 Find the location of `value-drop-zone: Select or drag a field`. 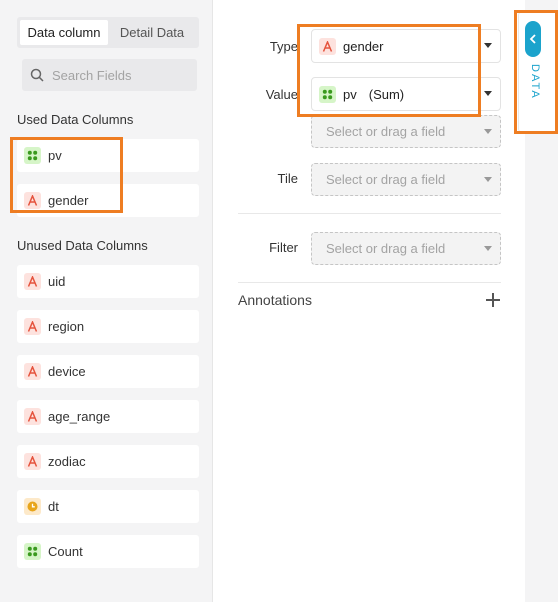

value-drop-zone: Select or drag a field is located at coordinates (406, 131).